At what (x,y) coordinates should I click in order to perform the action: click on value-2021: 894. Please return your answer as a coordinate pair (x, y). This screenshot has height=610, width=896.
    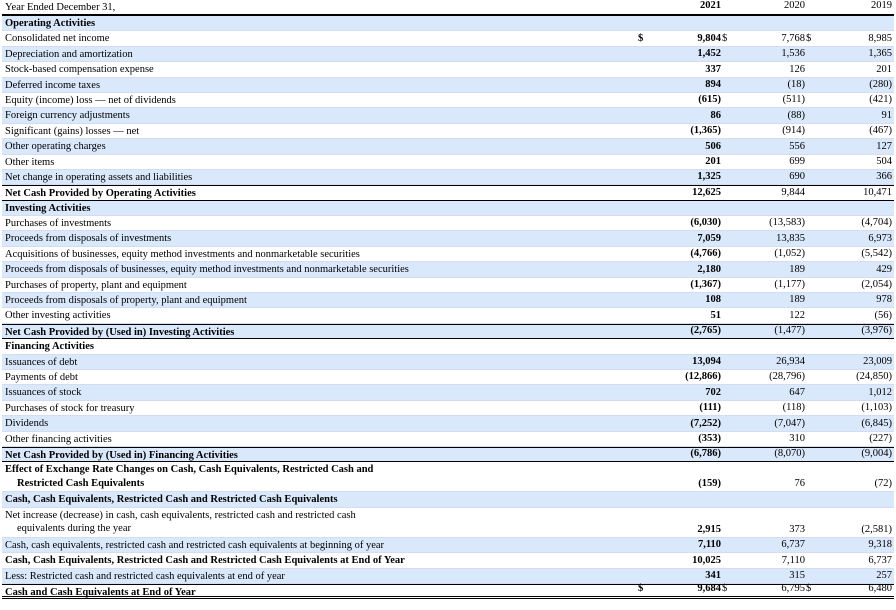
    Looking at the image, I should click on (713, 84).